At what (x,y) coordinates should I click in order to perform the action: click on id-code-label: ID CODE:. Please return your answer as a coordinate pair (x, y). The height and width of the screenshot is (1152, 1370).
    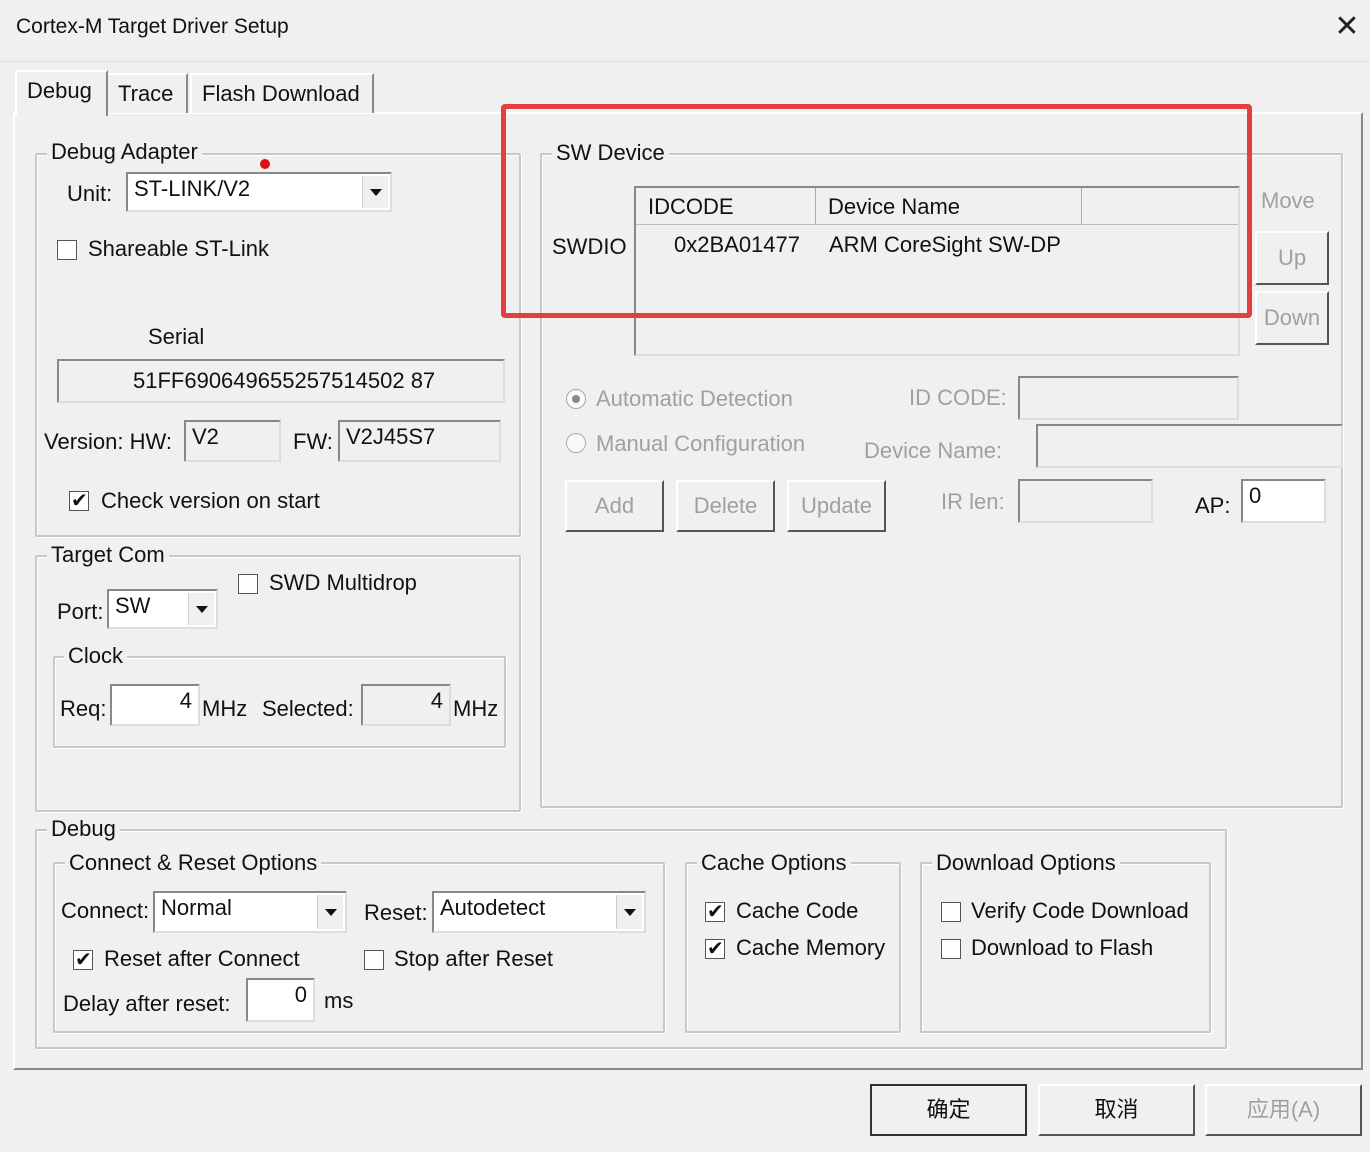
    Looking at the image, I should click on (958, 397).